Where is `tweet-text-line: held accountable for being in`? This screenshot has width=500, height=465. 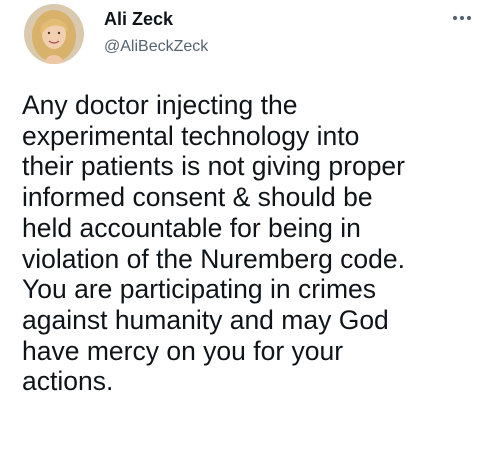
tweet-text-line: held accountable for being in is located at coordinates (191, 227).